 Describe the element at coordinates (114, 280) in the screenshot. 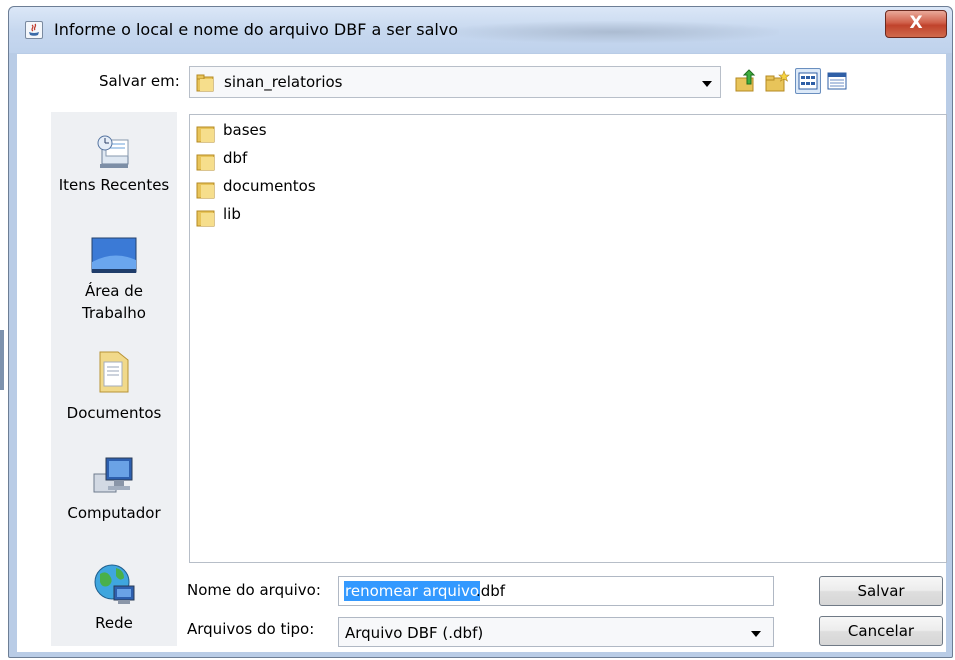

I see `place-desktop: Área de Trabalho` at that location.